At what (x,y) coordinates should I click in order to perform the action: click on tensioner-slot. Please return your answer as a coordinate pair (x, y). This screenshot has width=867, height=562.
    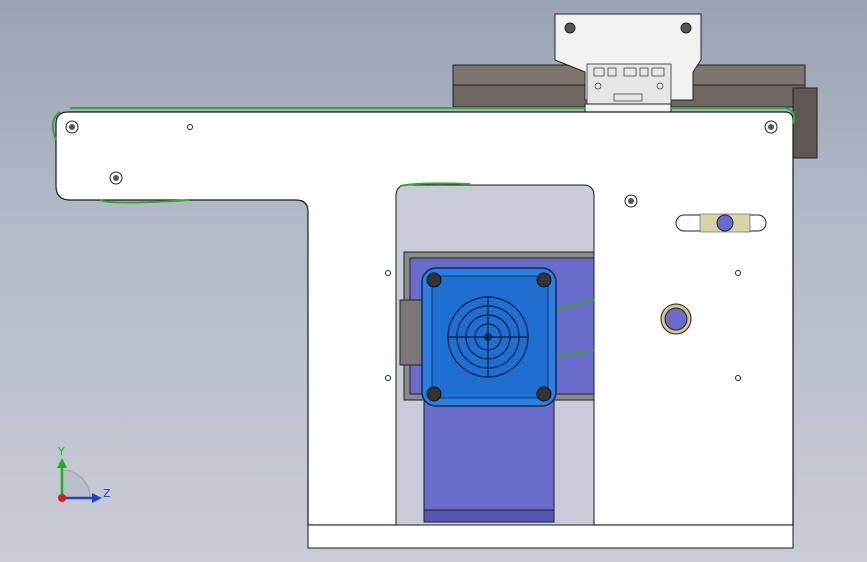
    Looking at the image, I should click on (721, 223).